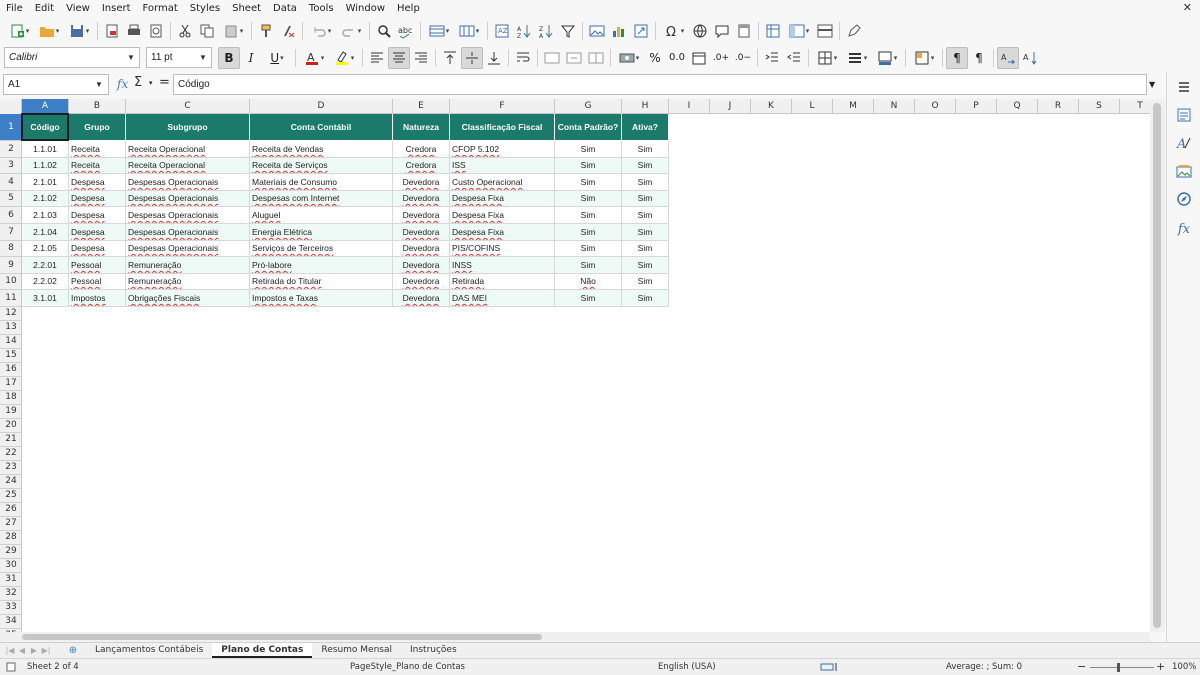  Describe the element at coordinates (11, 149) in the screenshot. I see `row-header-2: 2` at that location.